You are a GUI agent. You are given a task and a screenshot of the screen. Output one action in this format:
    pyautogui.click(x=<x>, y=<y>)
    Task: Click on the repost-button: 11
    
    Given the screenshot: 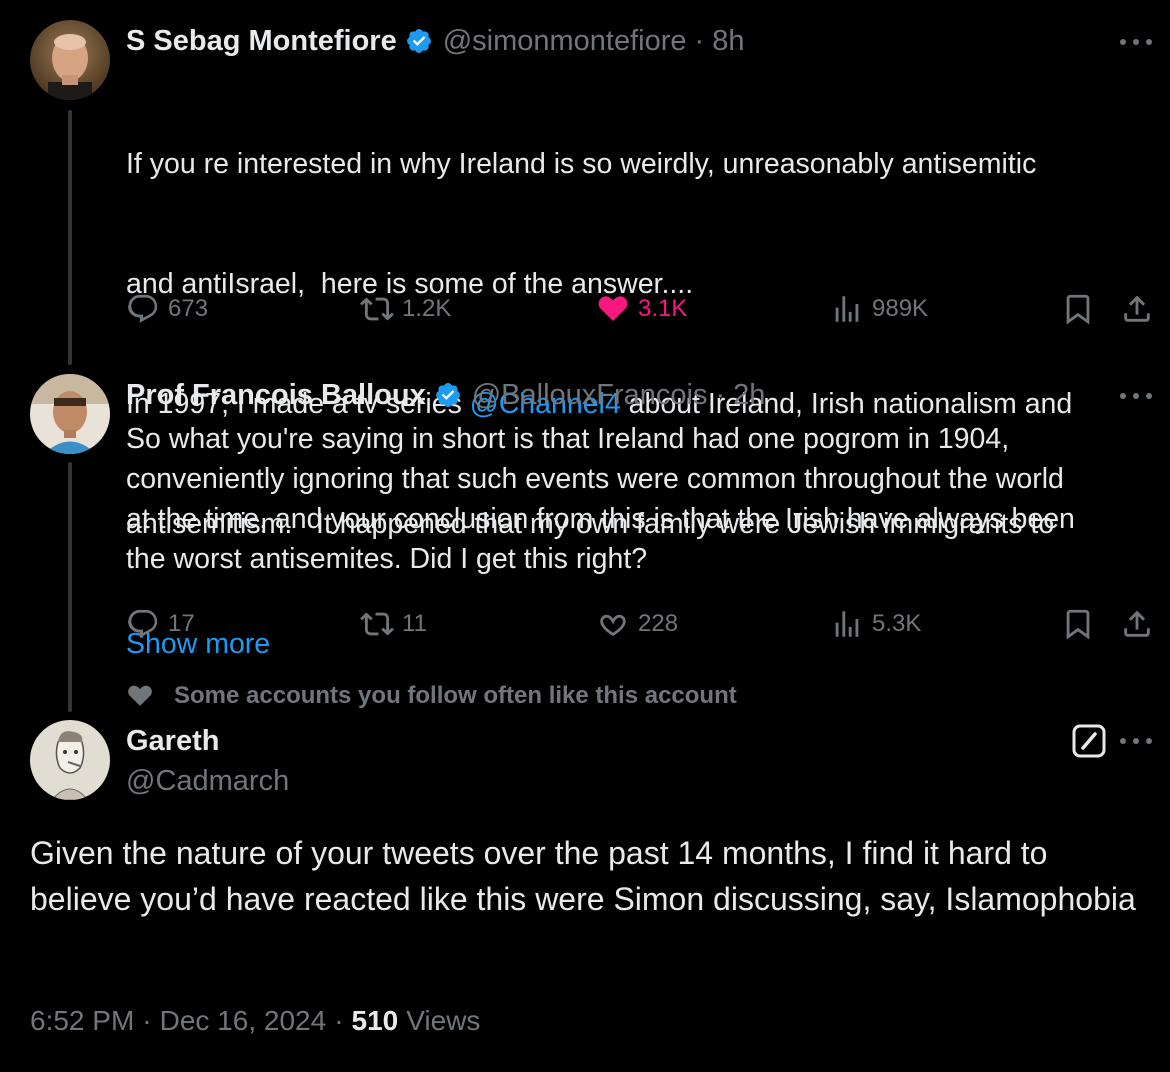 What is the action you would take?
    pyautogui.click(x=393, y=624)
    